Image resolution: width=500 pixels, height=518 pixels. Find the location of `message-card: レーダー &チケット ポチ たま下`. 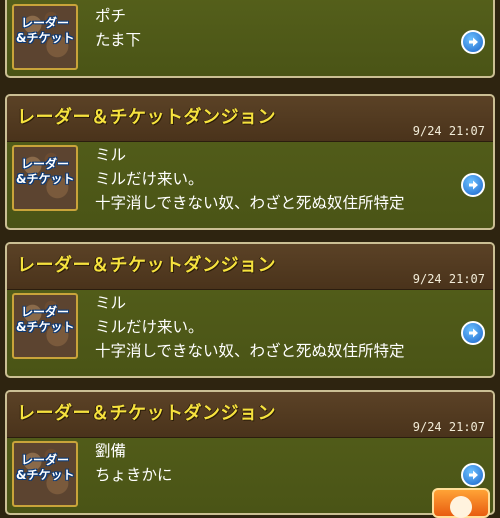

message-card: レーダー &チケット ポチ たま下 is located at coordinates (250, 39).